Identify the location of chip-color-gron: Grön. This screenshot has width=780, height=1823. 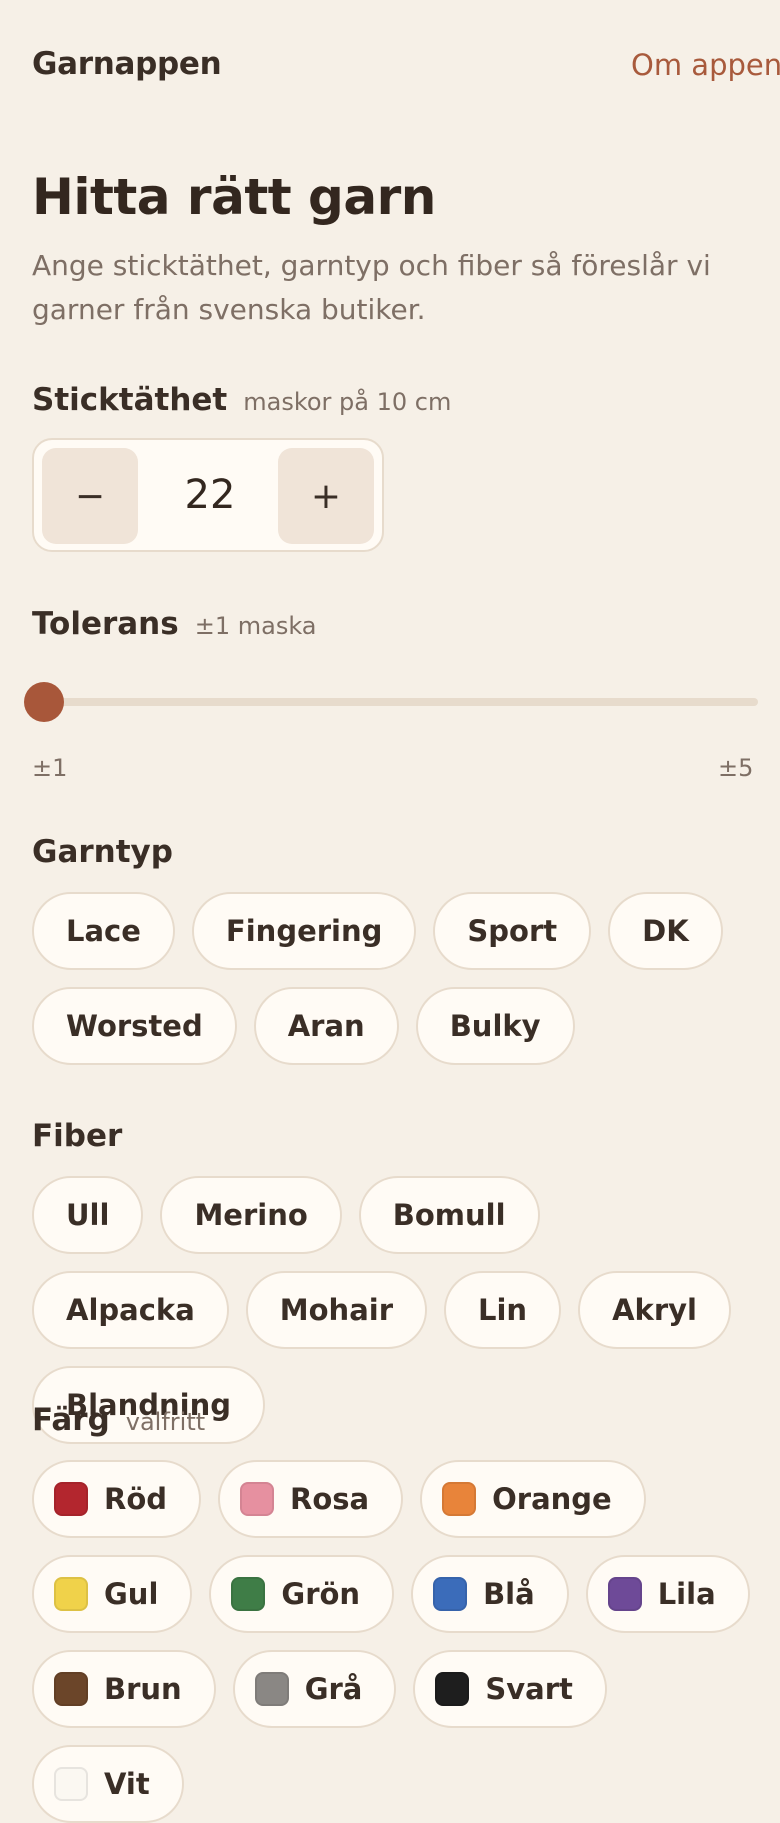
(302, 1594).